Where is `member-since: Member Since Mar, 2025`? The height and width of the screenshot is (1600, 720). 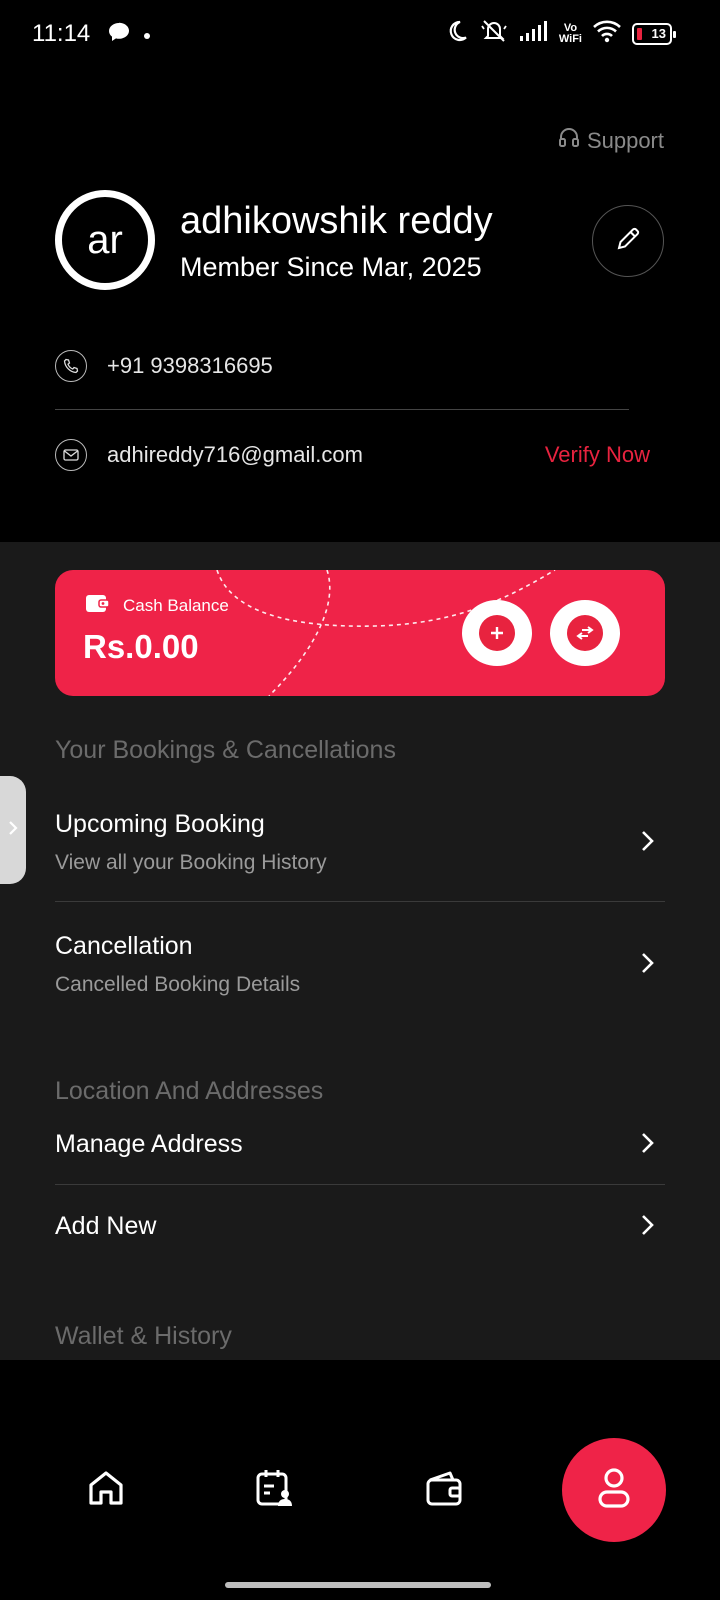 member-since: Member Since Mar, 2025 is located at coordinates (331, 267).